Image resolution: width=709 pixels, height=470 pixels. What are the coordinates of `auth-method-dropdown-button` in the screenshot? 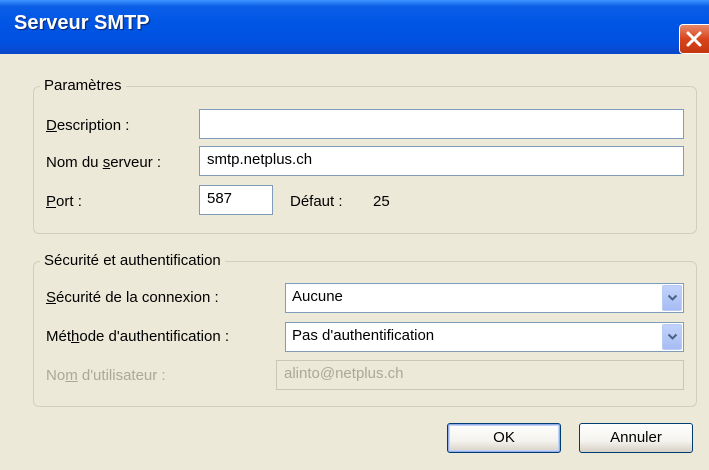 It's located at (672, 337).